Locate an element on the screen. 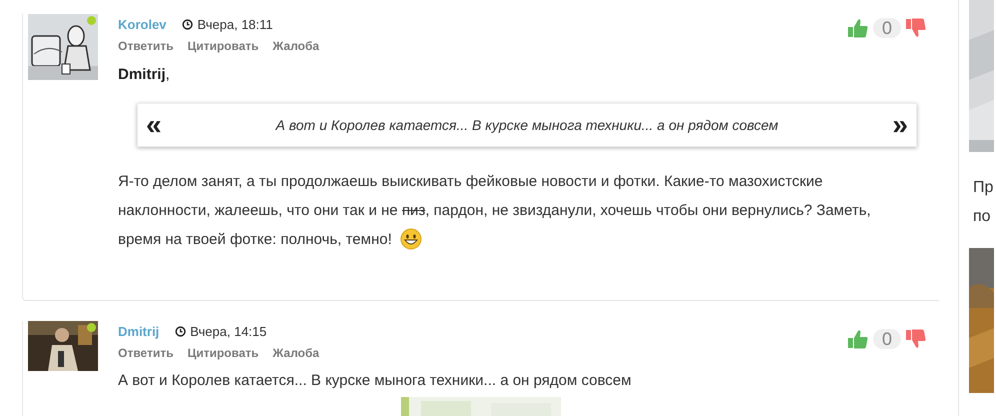 The width and height of the screenshot is (996, 416). addressee: Dmitrij, is located at coordinates (144, 74).